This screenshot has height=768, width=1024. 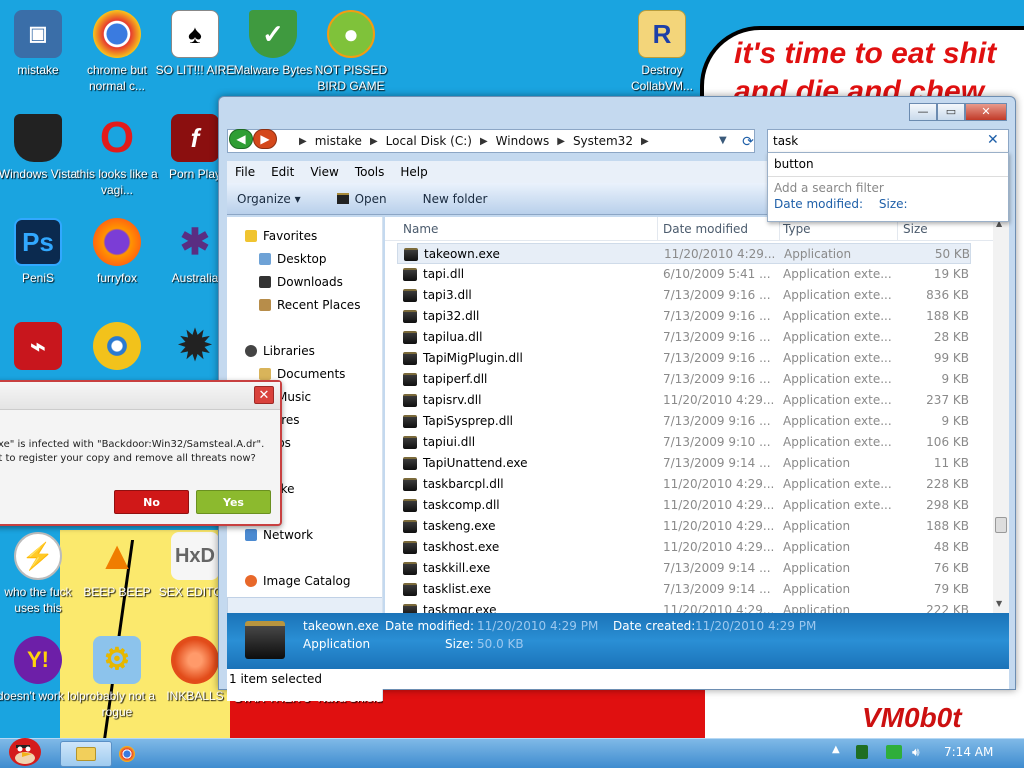 What do you see at coordinates (500, 644) in the screenshot?
I see `detail-size: 50.0 KB` at bounding box center [500, 644].